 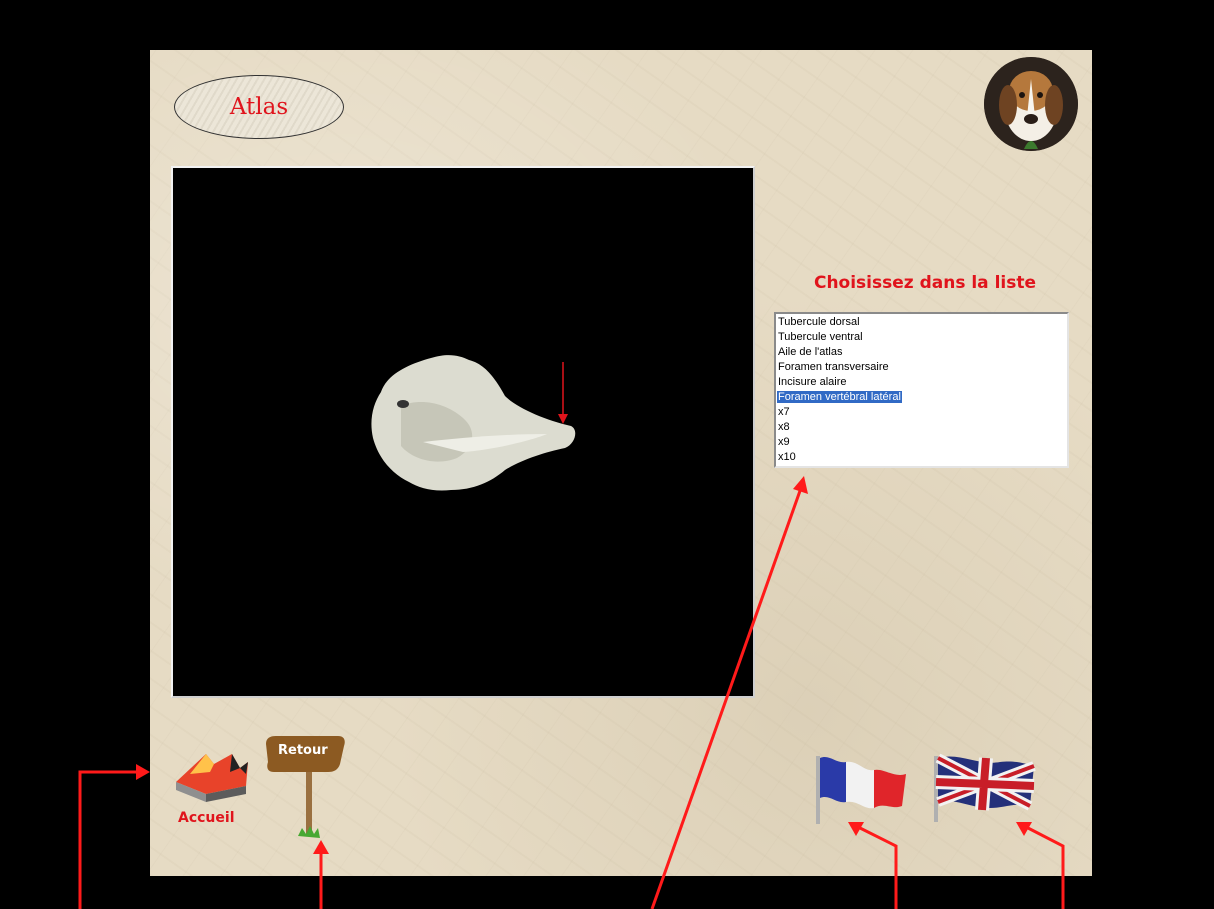 I want to click on beagle-avatar, so click(x=1031, y=104).